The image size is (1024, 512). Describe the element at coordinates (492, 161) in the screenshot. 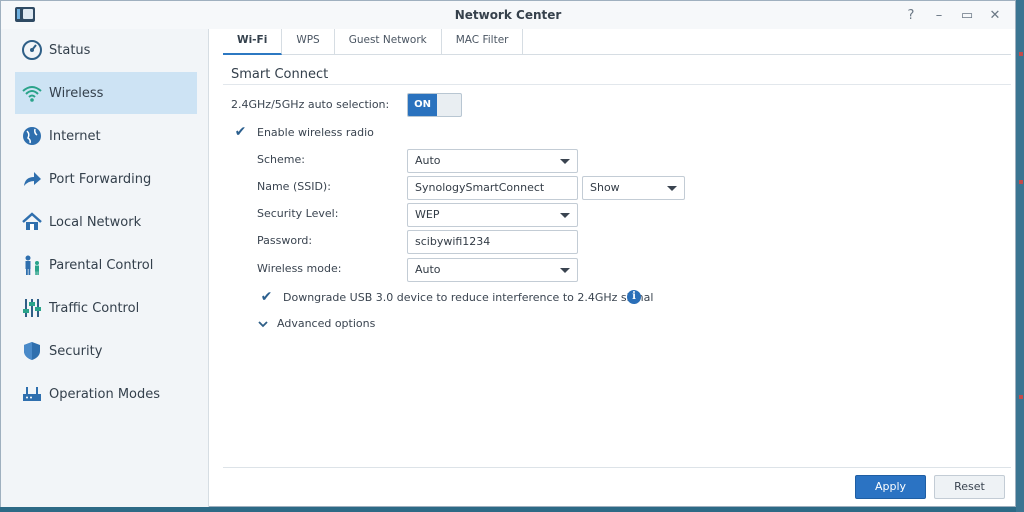

I see `scheme-select: Auto` at that location.